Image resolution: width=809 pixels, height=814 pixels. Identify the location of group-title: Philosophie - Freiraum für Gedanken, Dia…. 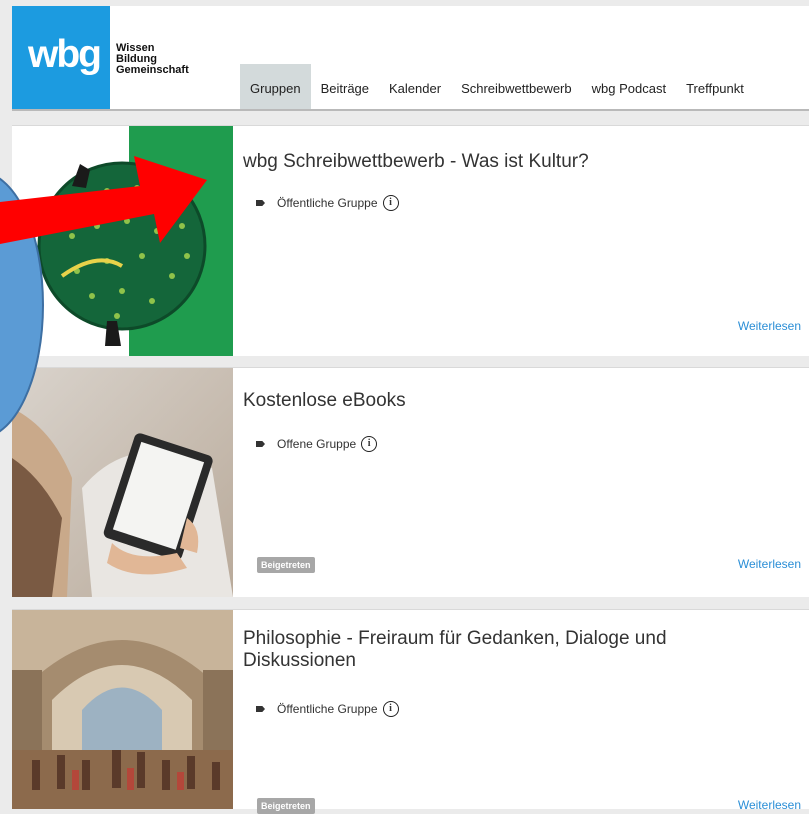
(503, 650).